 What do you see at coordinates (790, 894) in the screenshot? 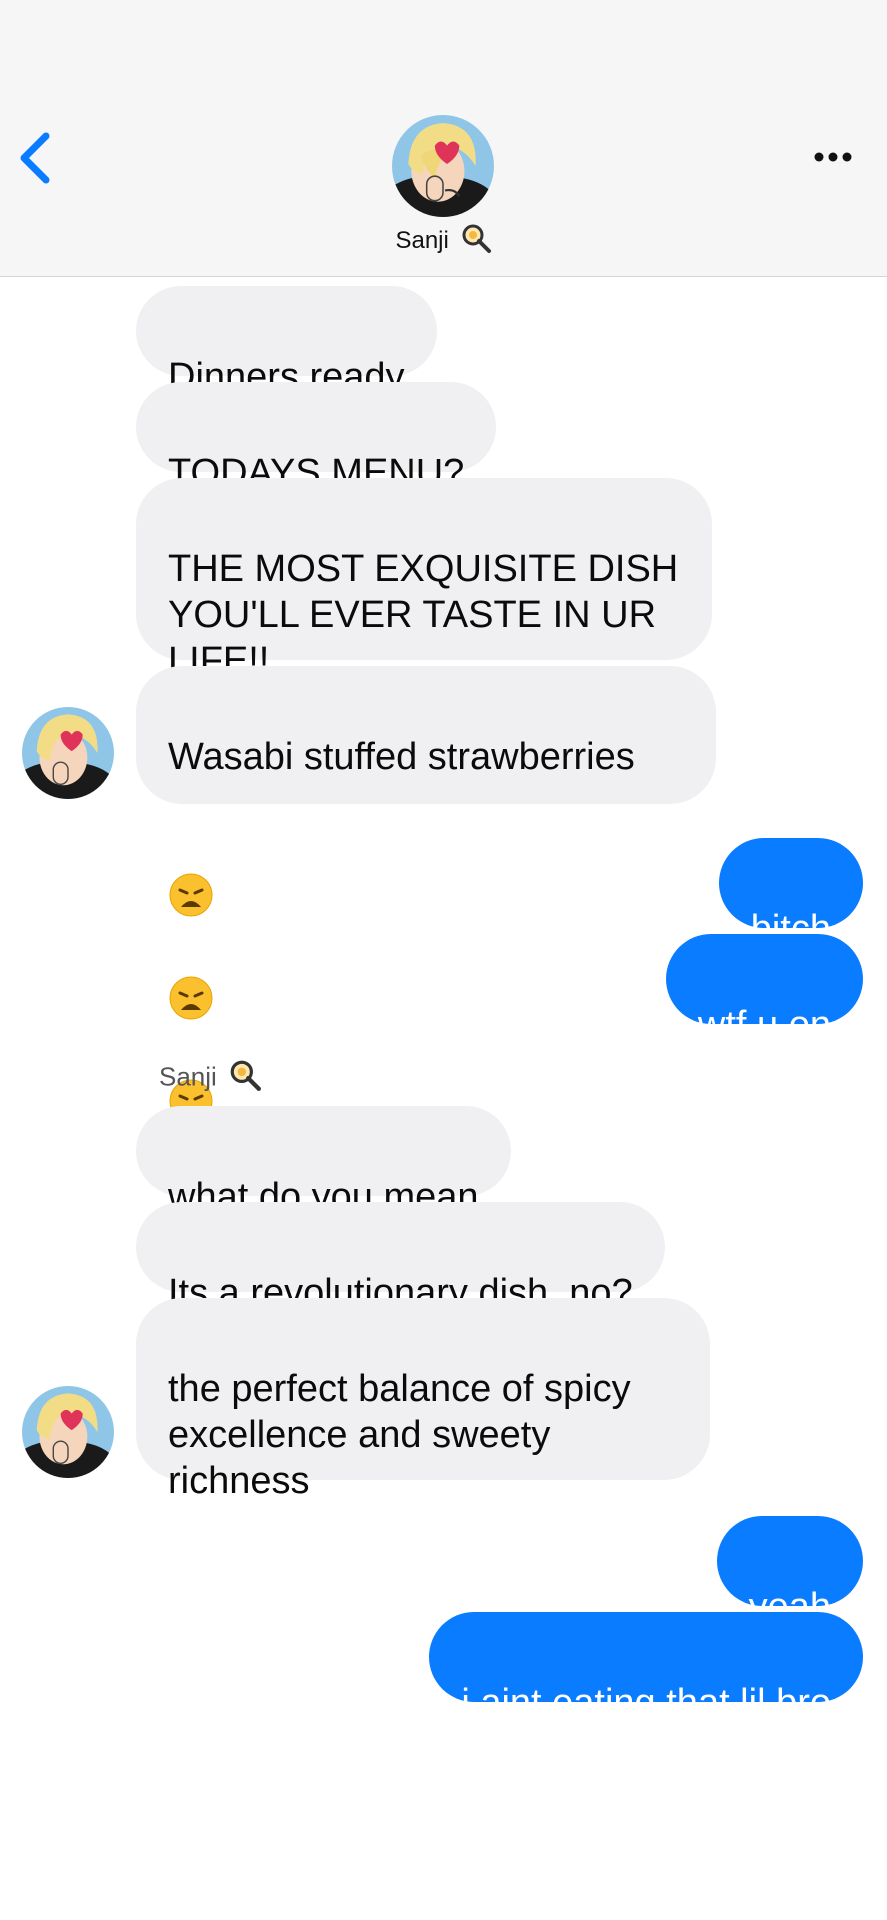
I see `message-bubble-sent: bitch` at bounding box center [790, 894].